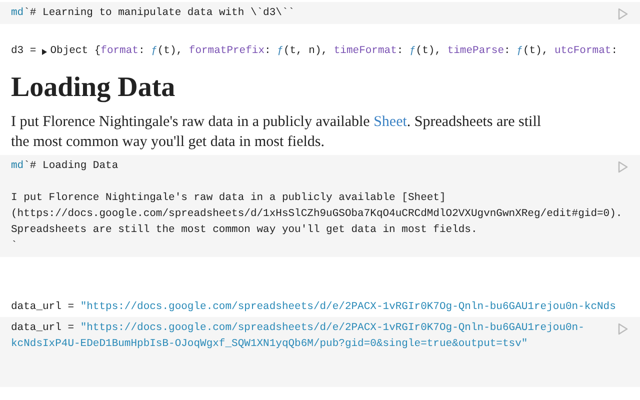  Describe the element at coordinates (316, 214) in the screenshot. I see `code-line: (https://docs.google.com/spreadsheets/d/1xHsSlCZh9uGSOba7KqO4uCRCdMdlO2VXUgvnGwnXReg/edit#gid=0).` at that location.